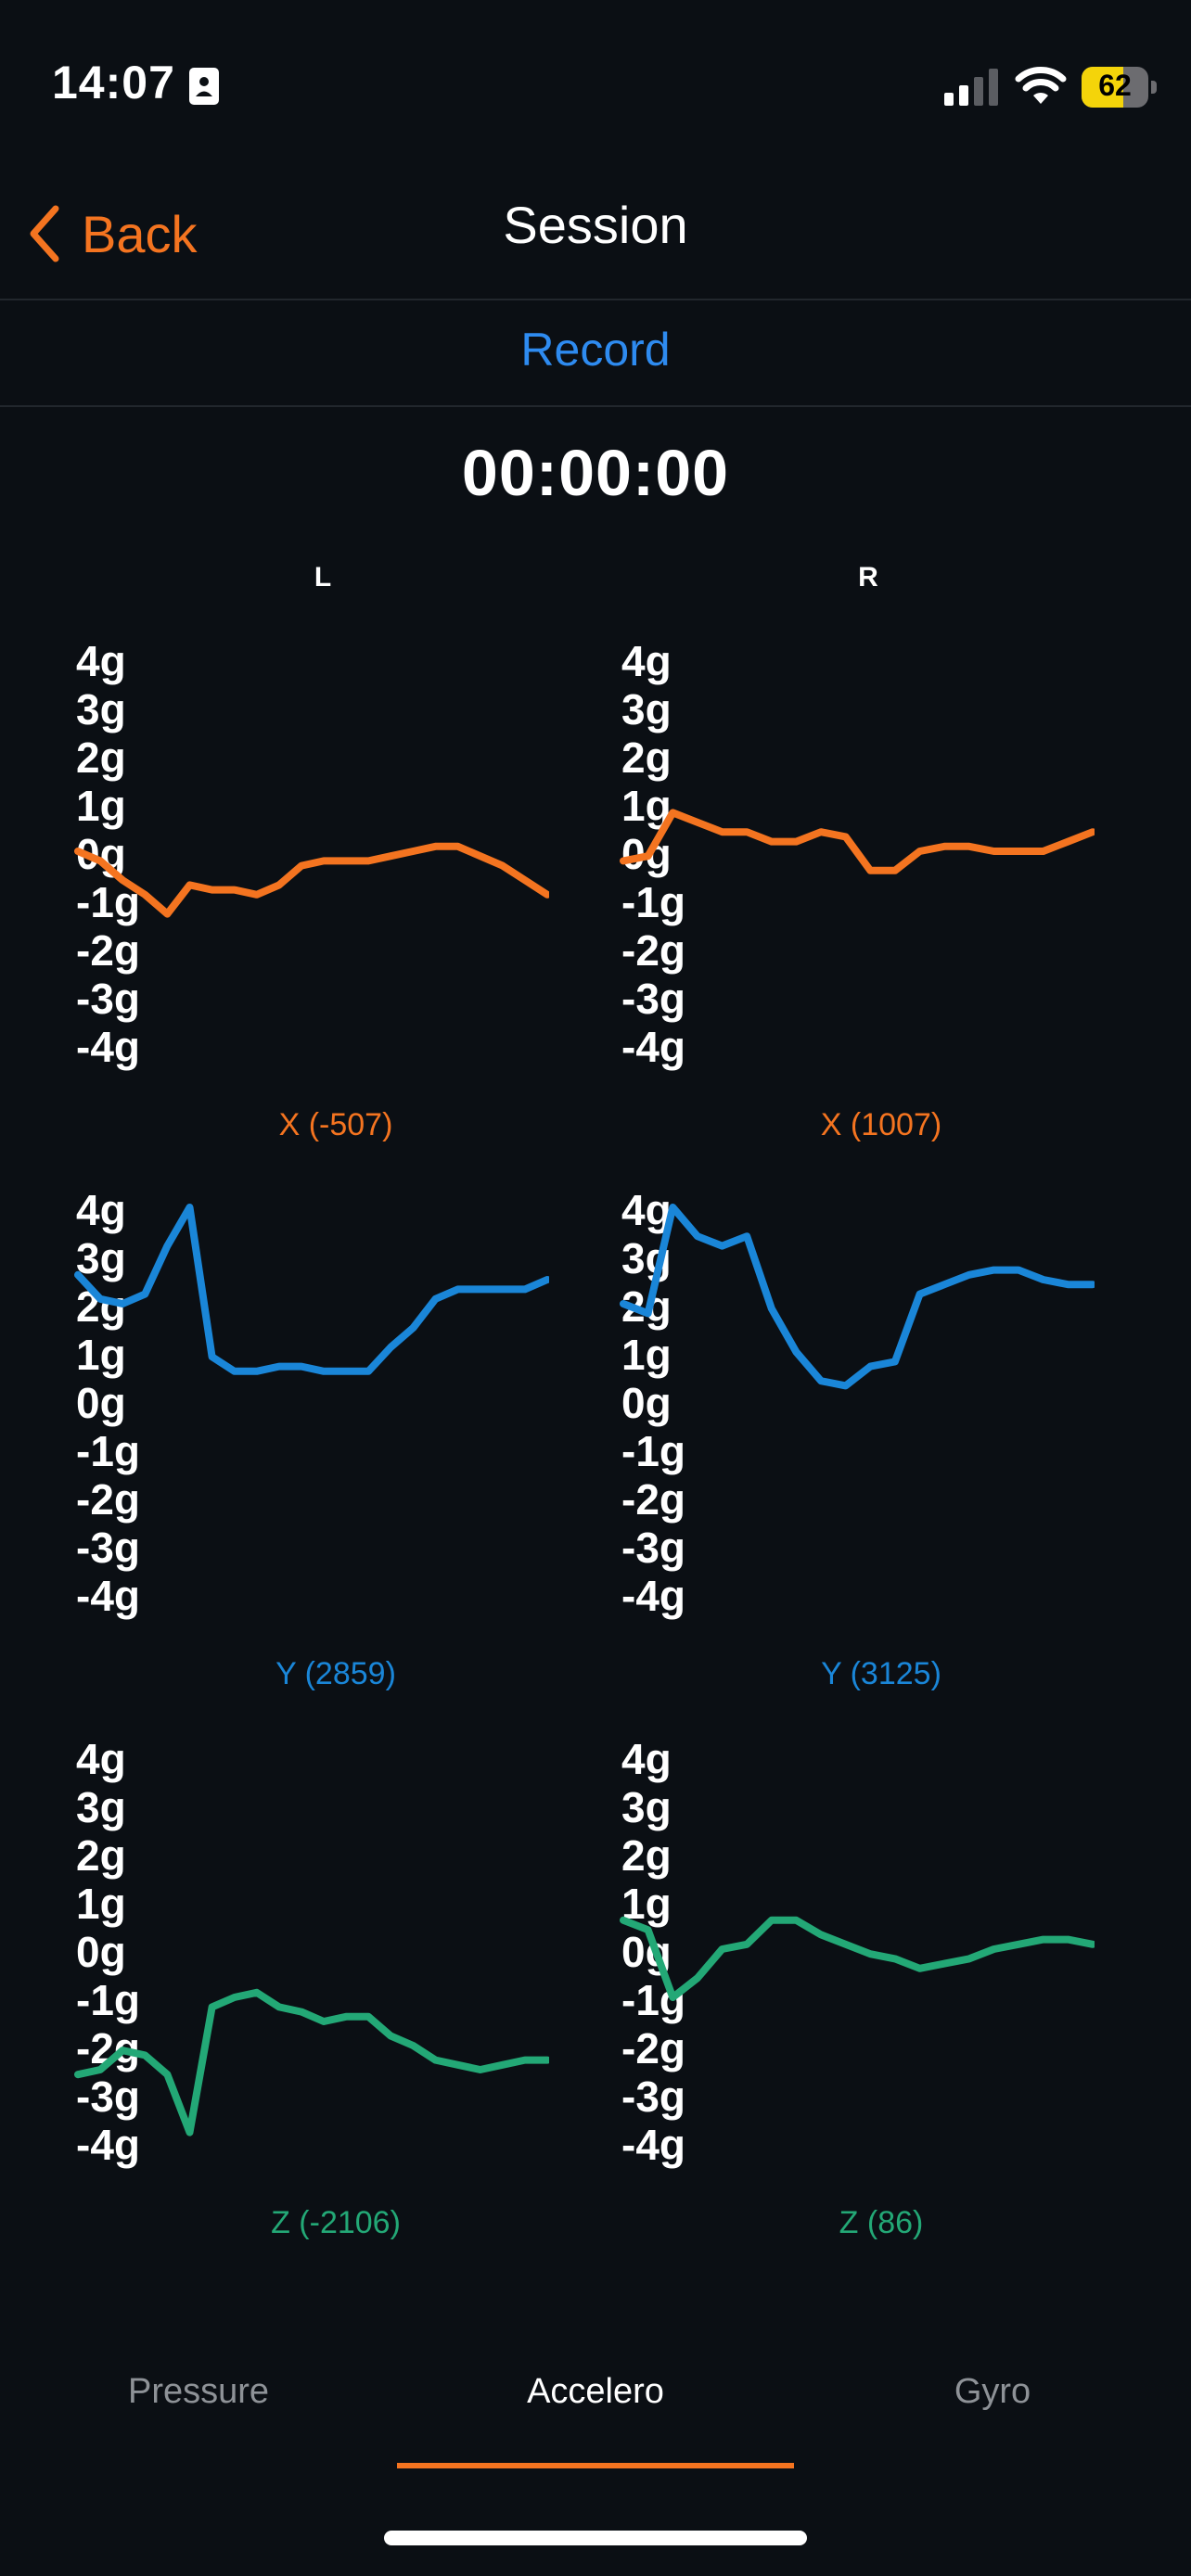  Describe the element at coordinates (204, 87) in the screenshot. I see `id-card-icon` at that location.